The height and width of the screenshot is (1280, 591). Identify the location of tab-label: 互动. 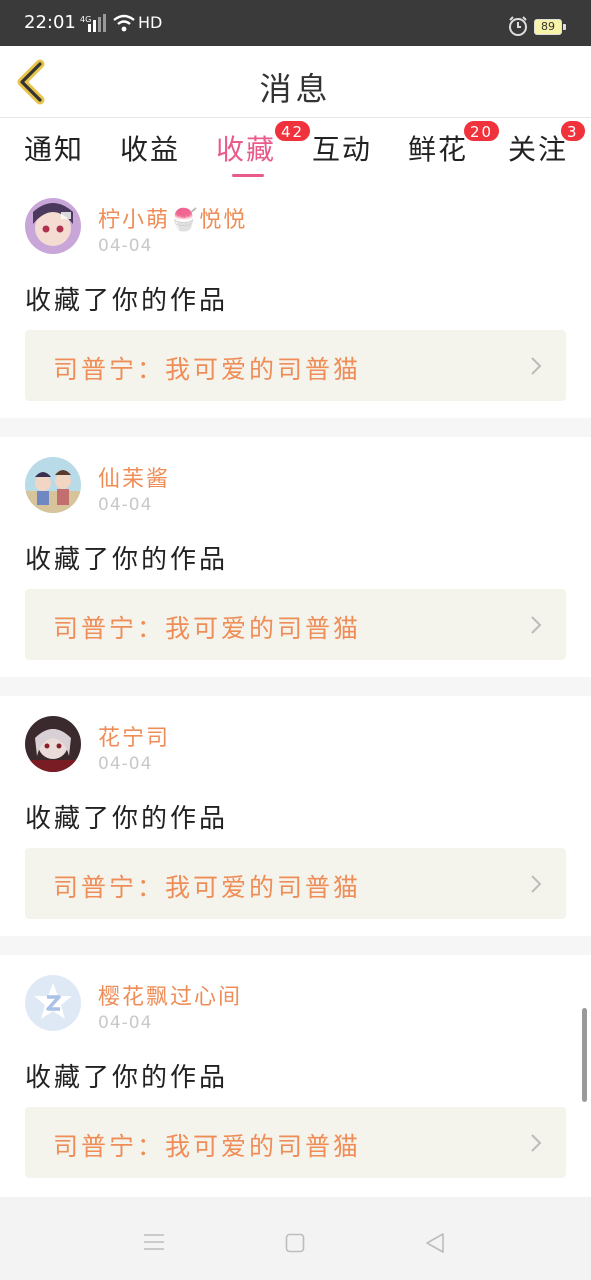
(342, 149).